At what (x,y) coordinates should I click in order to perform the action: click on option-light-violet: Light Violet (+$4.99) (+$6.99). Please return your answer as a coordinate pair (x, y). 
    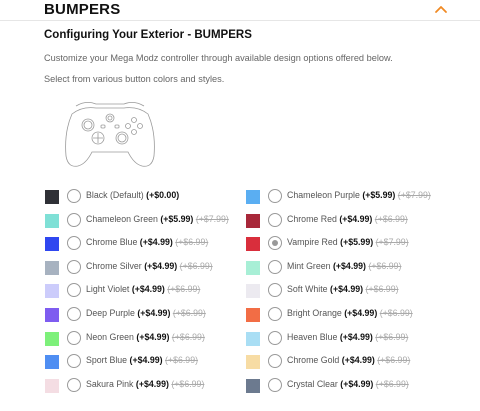
    Looking at the image, I should click on (145, 292).